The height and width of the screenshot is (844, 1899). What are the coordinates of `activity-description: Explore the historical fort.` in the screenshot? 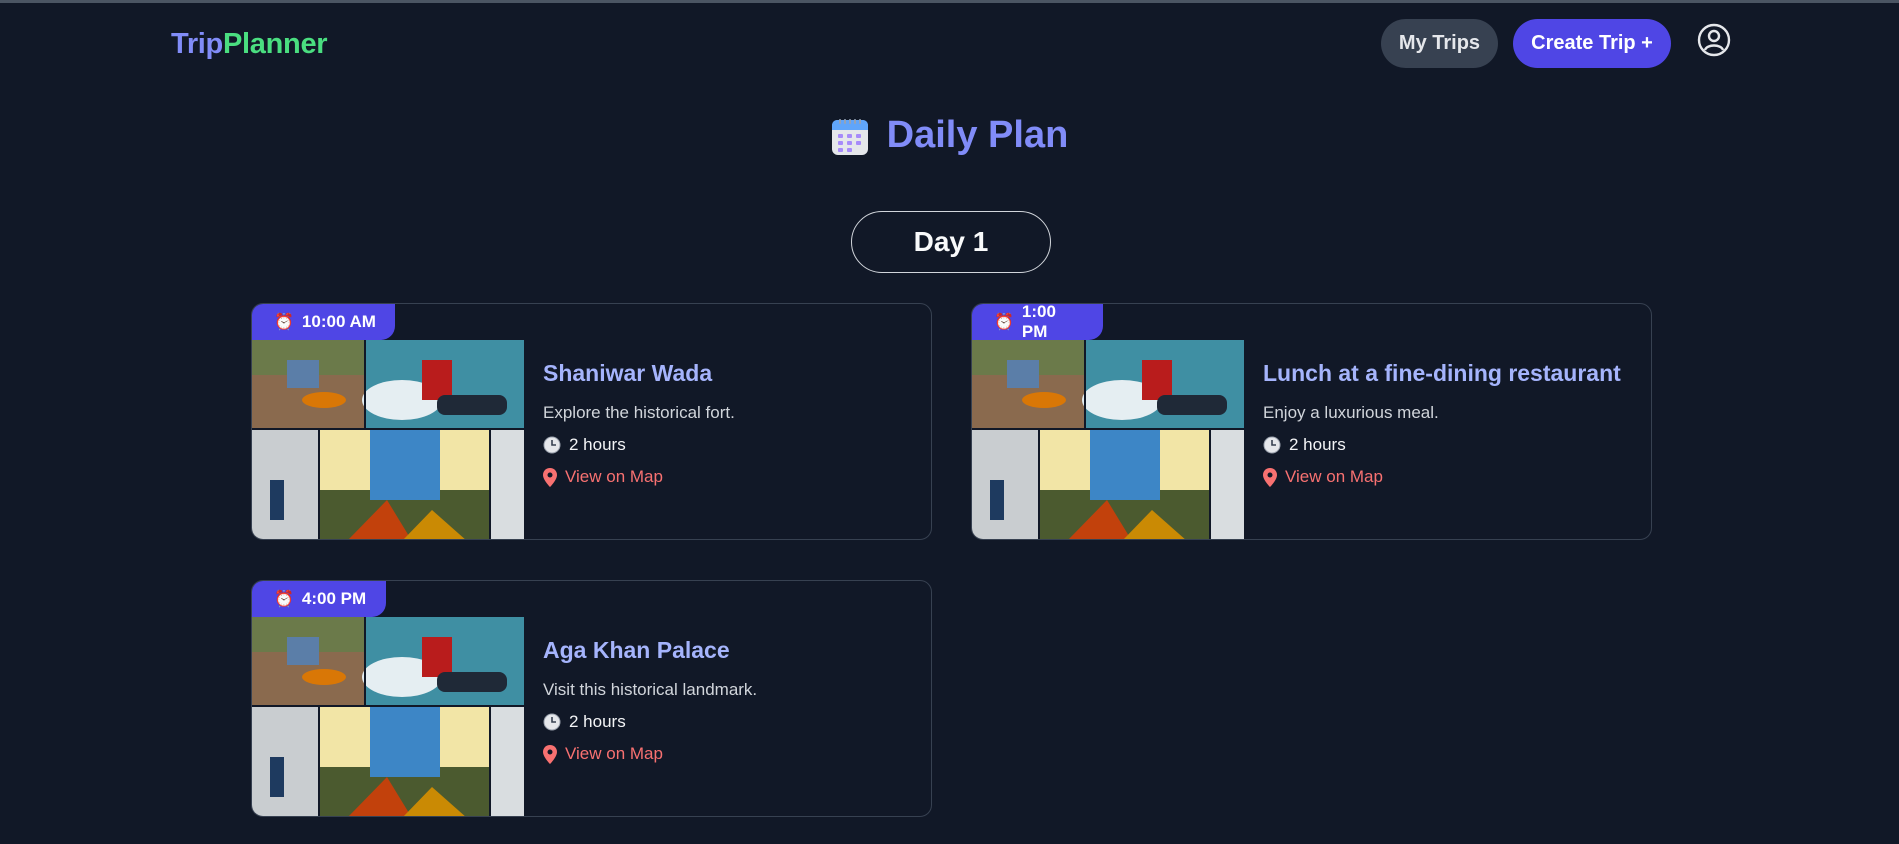 It's located at (639, 412).